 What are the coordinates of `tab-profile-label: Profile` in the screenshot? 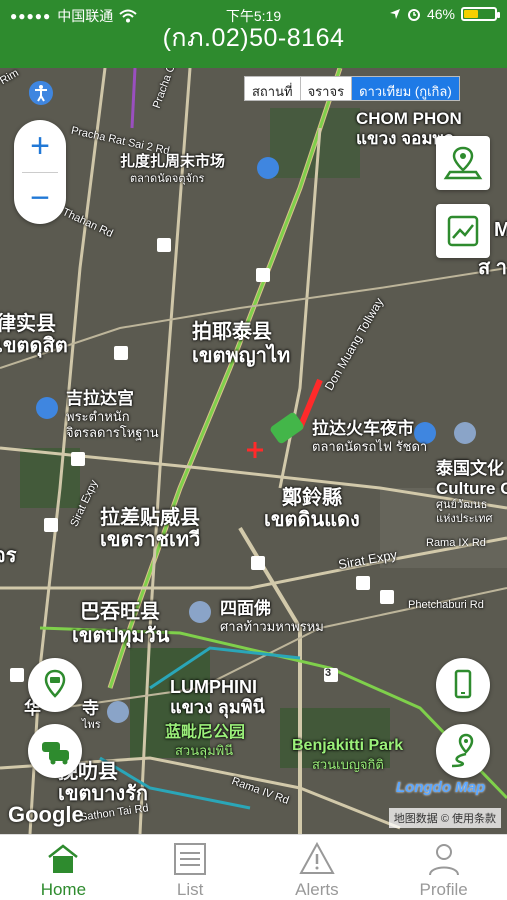 It's located at (443, 889).